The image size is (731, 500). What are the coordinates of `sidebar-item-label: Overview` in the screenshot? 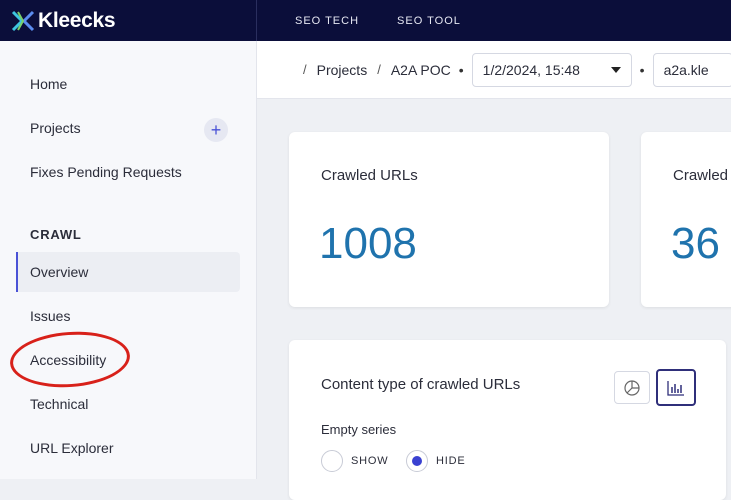 It's located at (59, 272).